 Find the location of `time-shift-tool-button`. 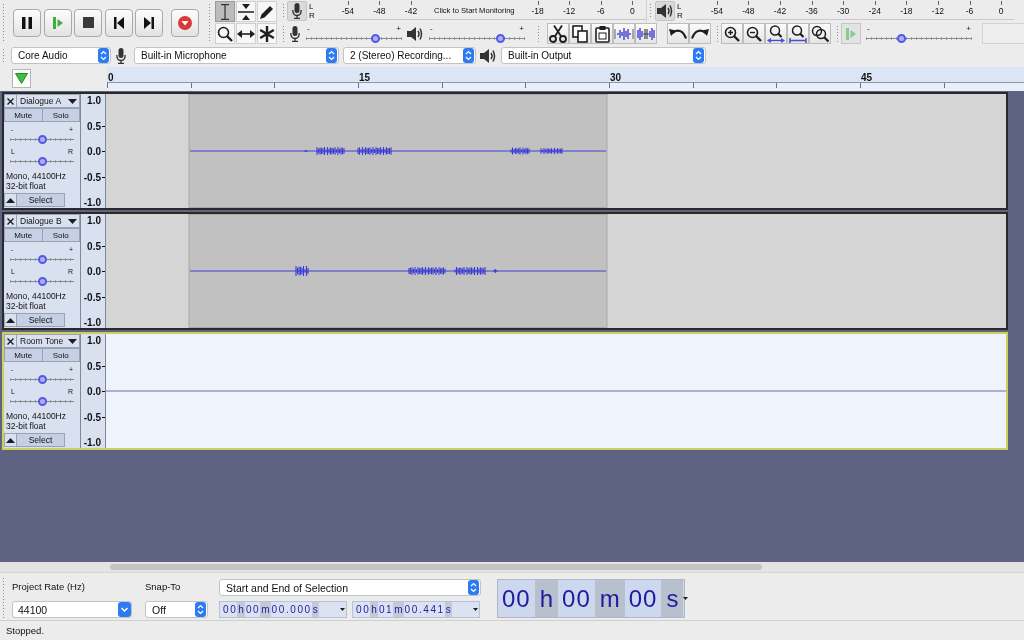

time-shift-tool-button is located at coordinates (246, 33).